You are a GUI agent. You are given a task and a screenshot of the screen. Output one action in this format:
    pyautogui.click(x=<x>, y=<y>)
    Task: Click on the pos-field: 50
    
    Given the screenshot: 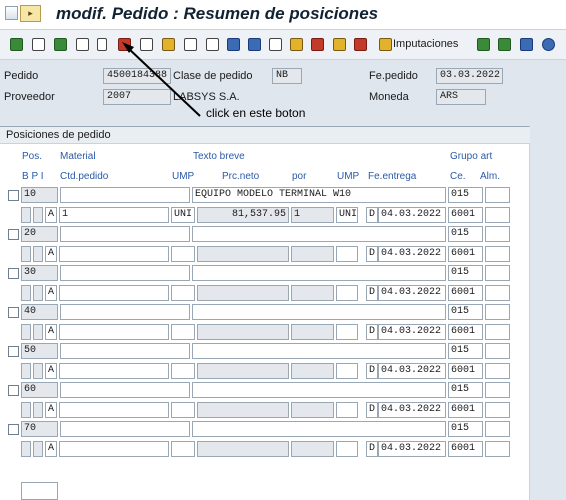 What is the action you would take?
    pyautogui.click(x=39, y=351)
    